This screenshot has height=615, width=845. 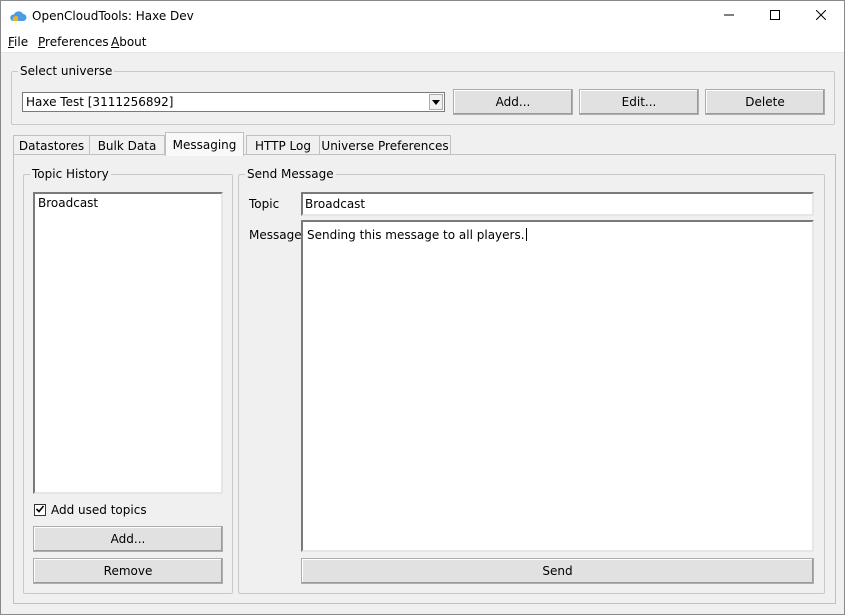 I want to click on message-field-label: Message, so click(x=275, y=235).